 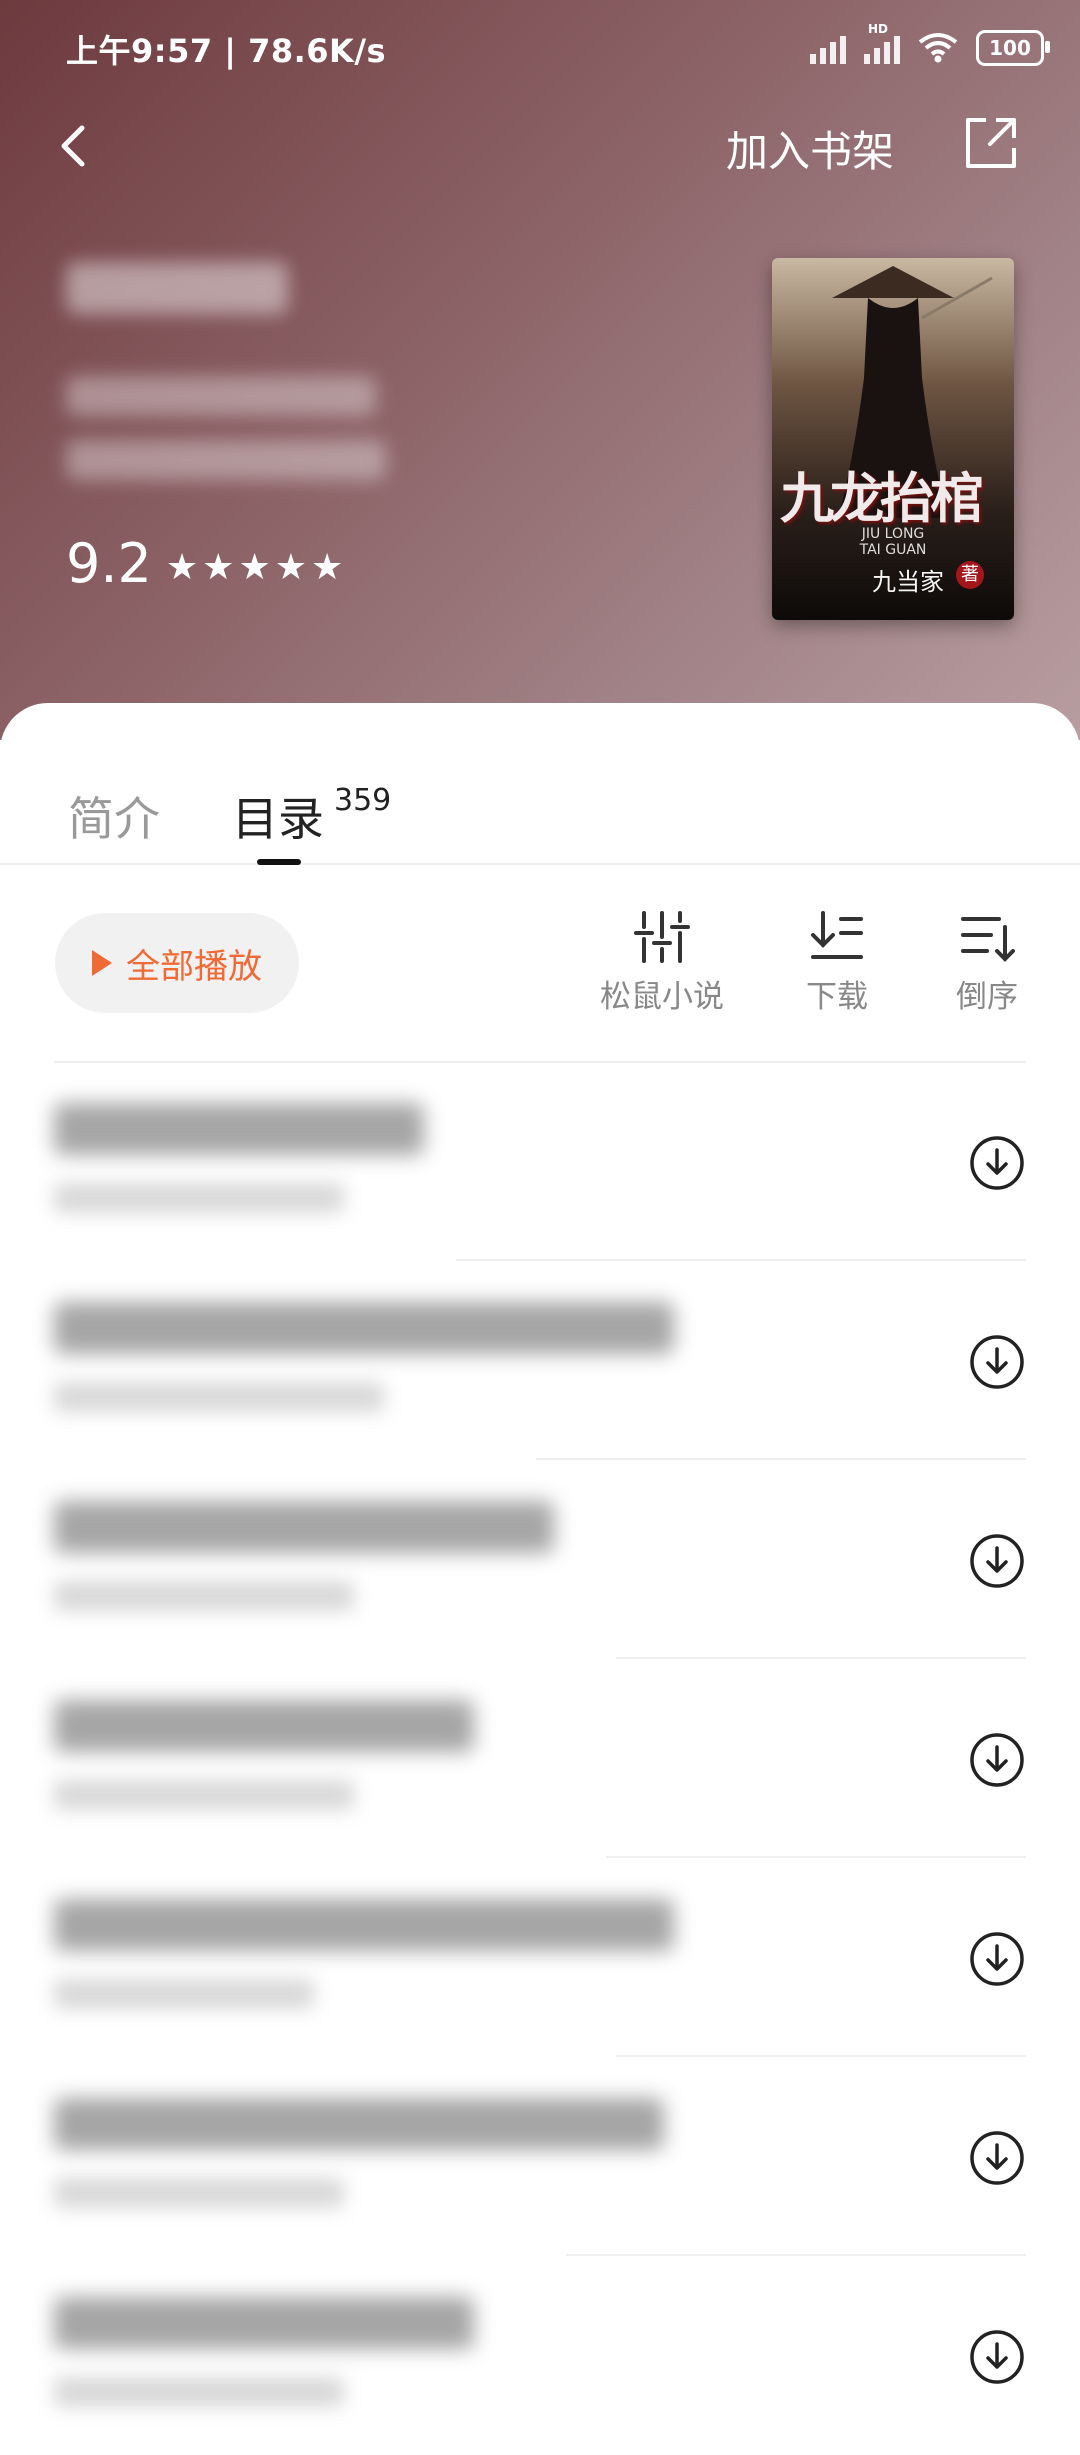 I want to click on cover-seal: 著, so click(x=970, y=575).